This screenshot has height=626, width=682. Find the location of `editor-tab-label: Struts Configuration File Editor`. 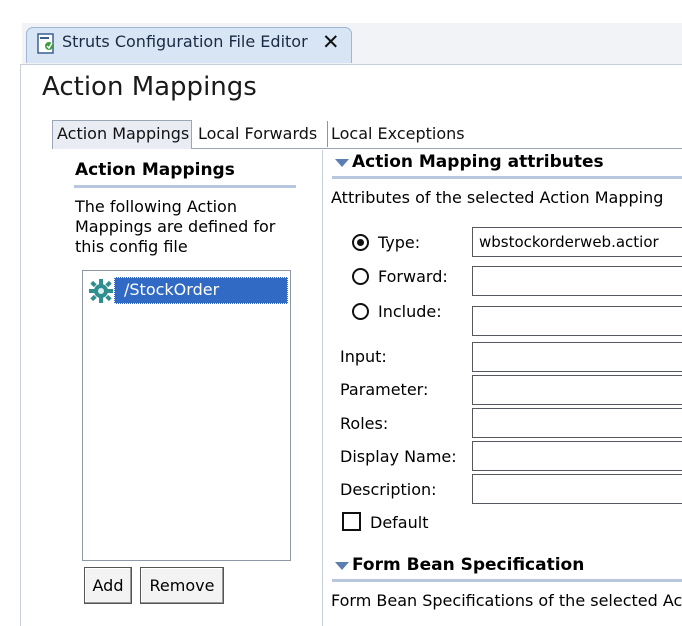

editor-tab-label: Struts Configuration File Editor is located at coordinates (185, 41).